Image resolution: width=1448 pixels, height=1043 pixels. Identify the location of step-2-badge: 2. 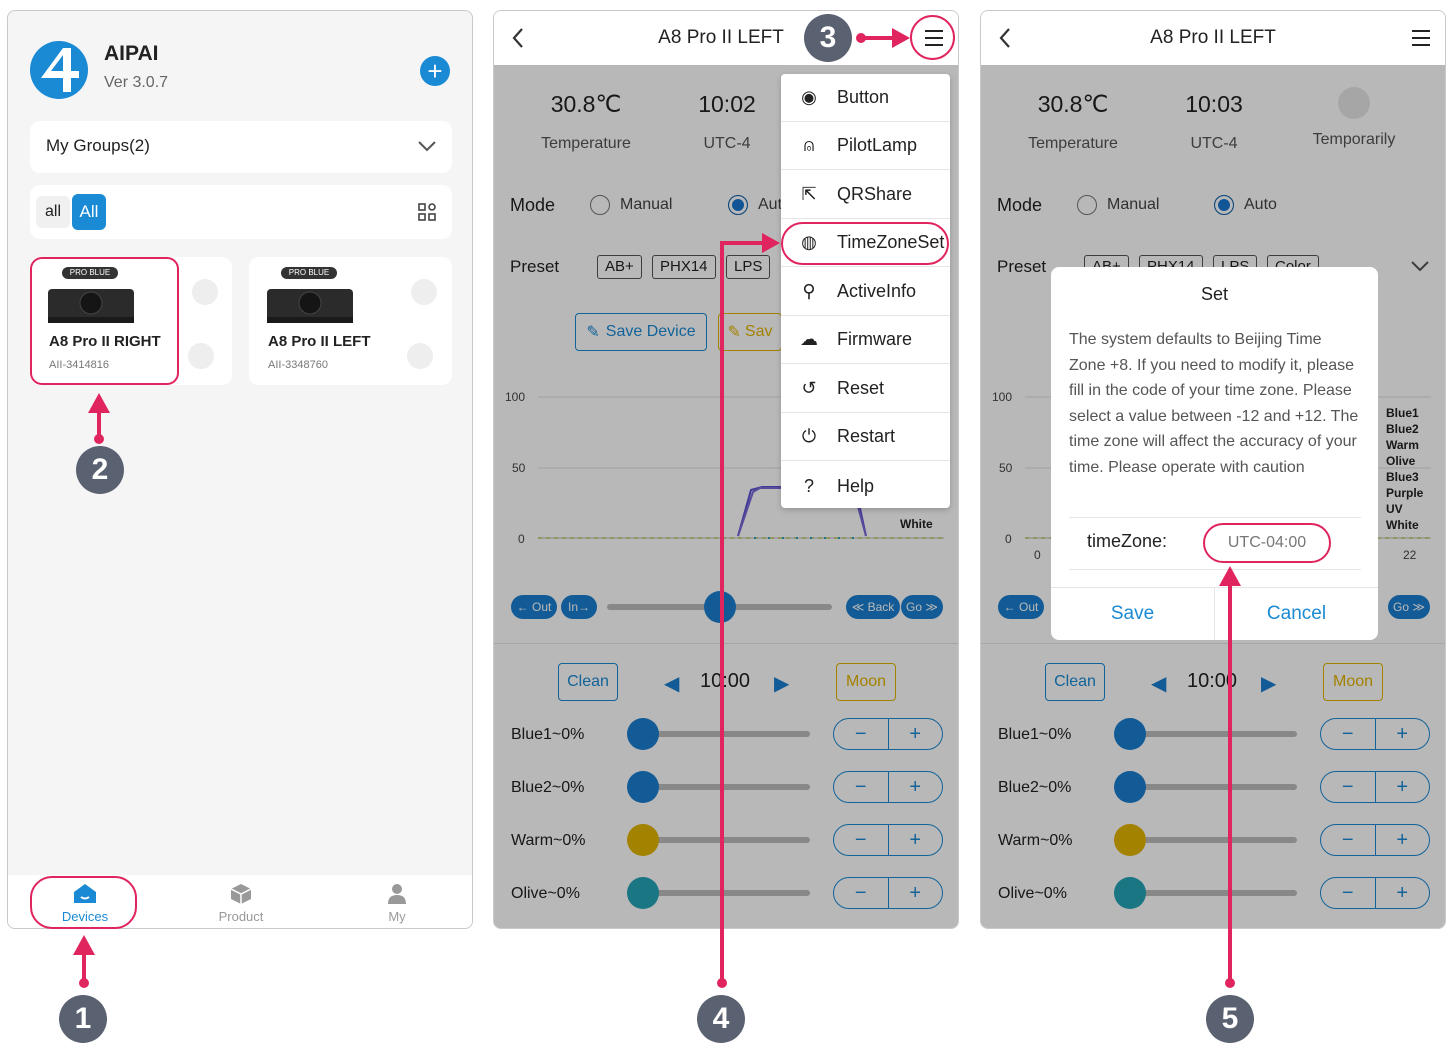
(100, 470).